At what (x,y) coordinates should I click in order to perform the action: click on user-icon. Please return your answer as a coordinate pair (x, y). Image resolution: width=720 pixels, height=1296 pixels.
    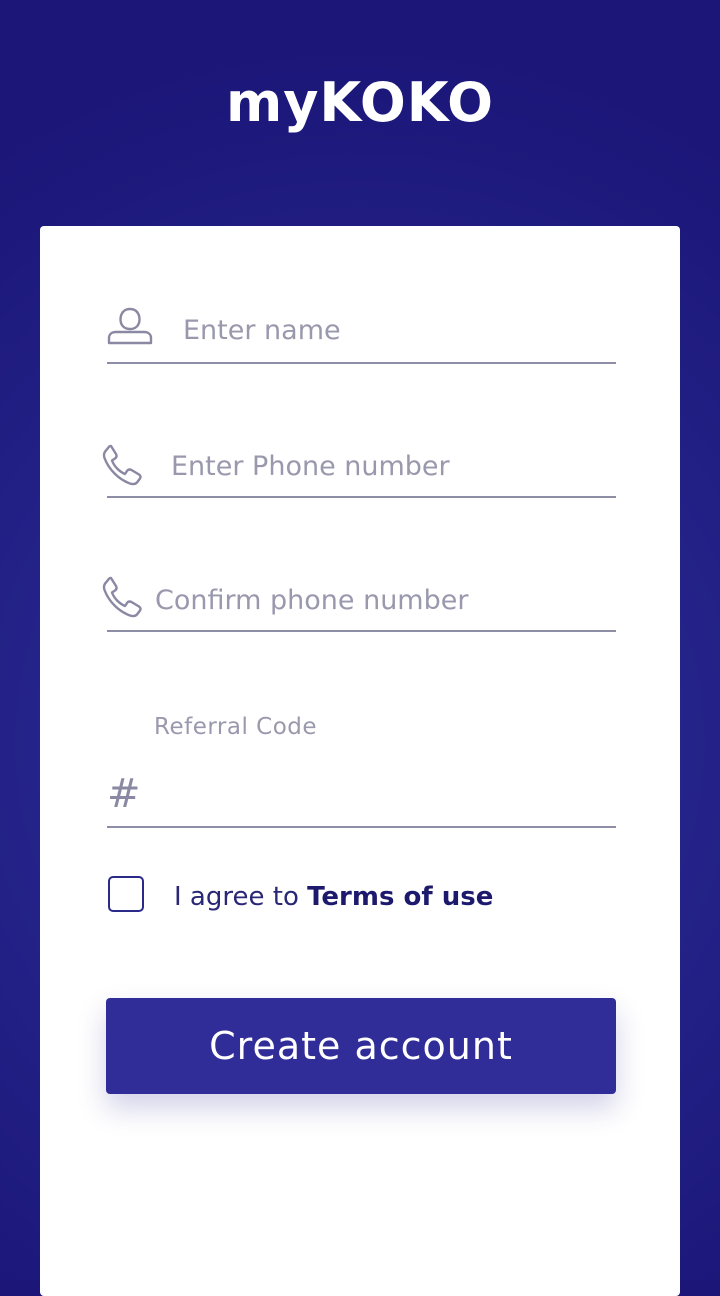
    Looking at the image, I should click on (130, 326).